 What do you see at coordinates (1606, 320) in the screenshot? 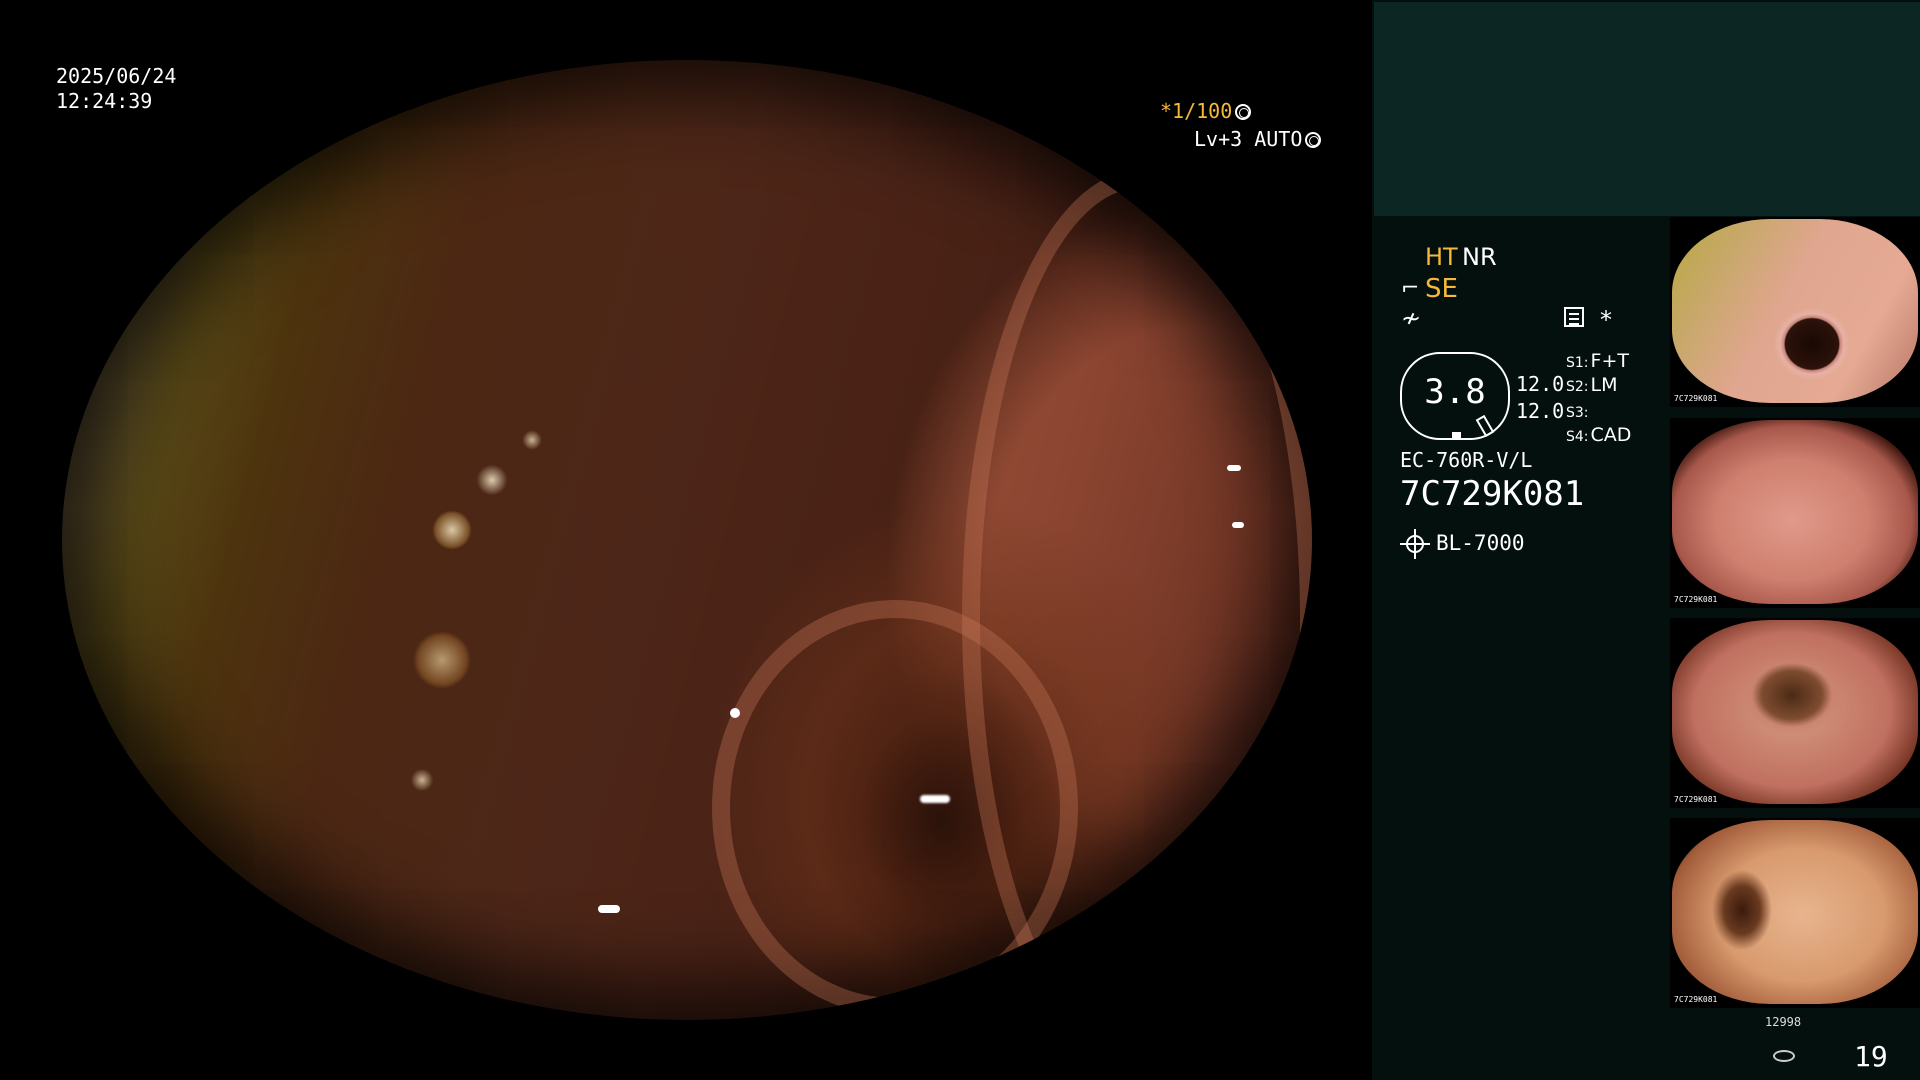
I see `asterisk-indicator: *` at bounding box center [1606, 320].